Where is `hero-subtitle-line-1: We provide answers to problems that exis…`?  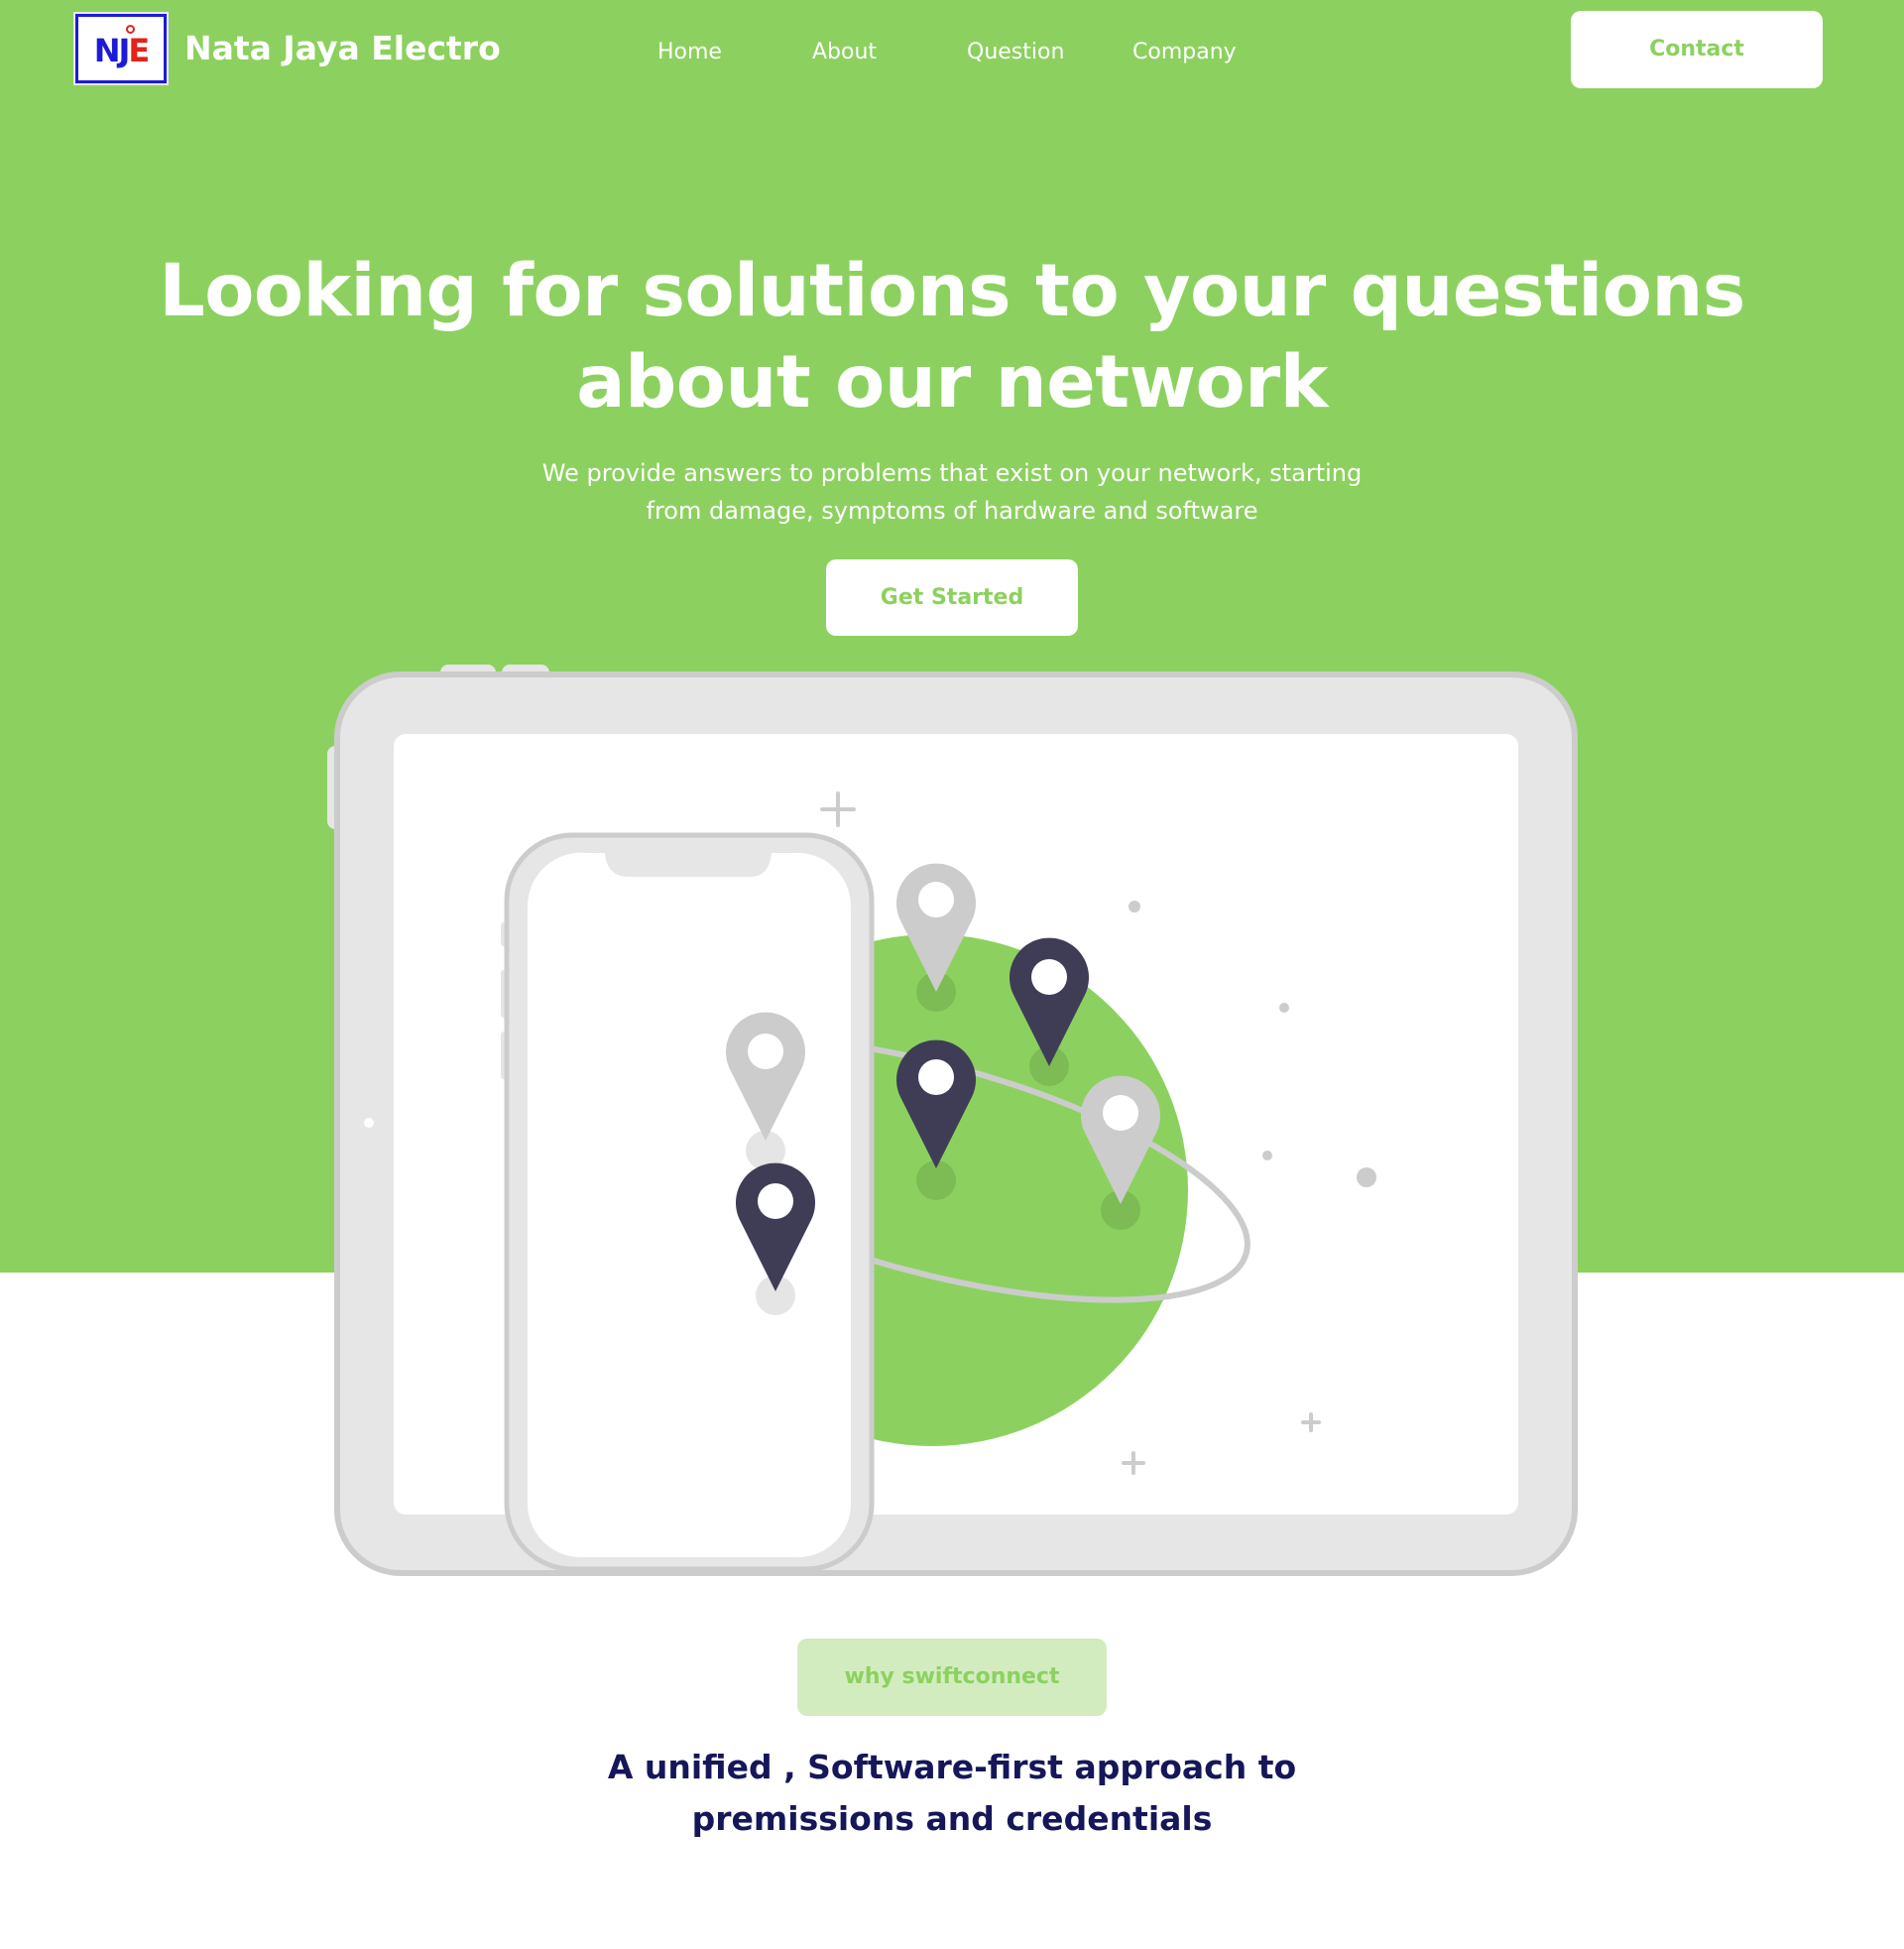 hero-subtitle-line-1: We provide answers to problems that exis… is located at coordinates (952, 473).